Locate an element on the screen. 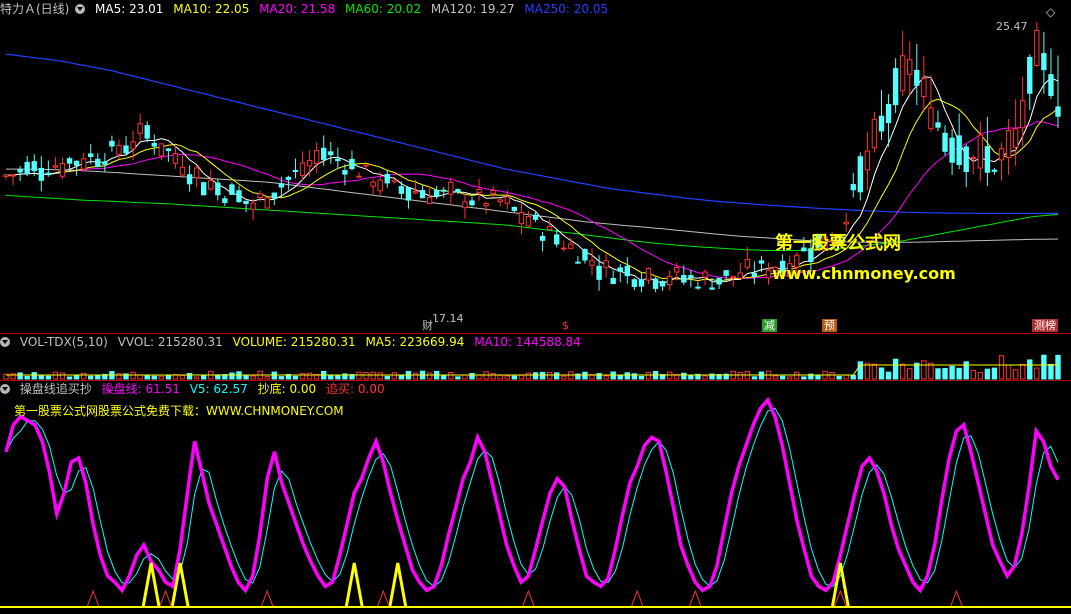 Image resolution: width=1071 pixels, height=614 pixels. event-marker: 财 is located at coordinates (427, 325).